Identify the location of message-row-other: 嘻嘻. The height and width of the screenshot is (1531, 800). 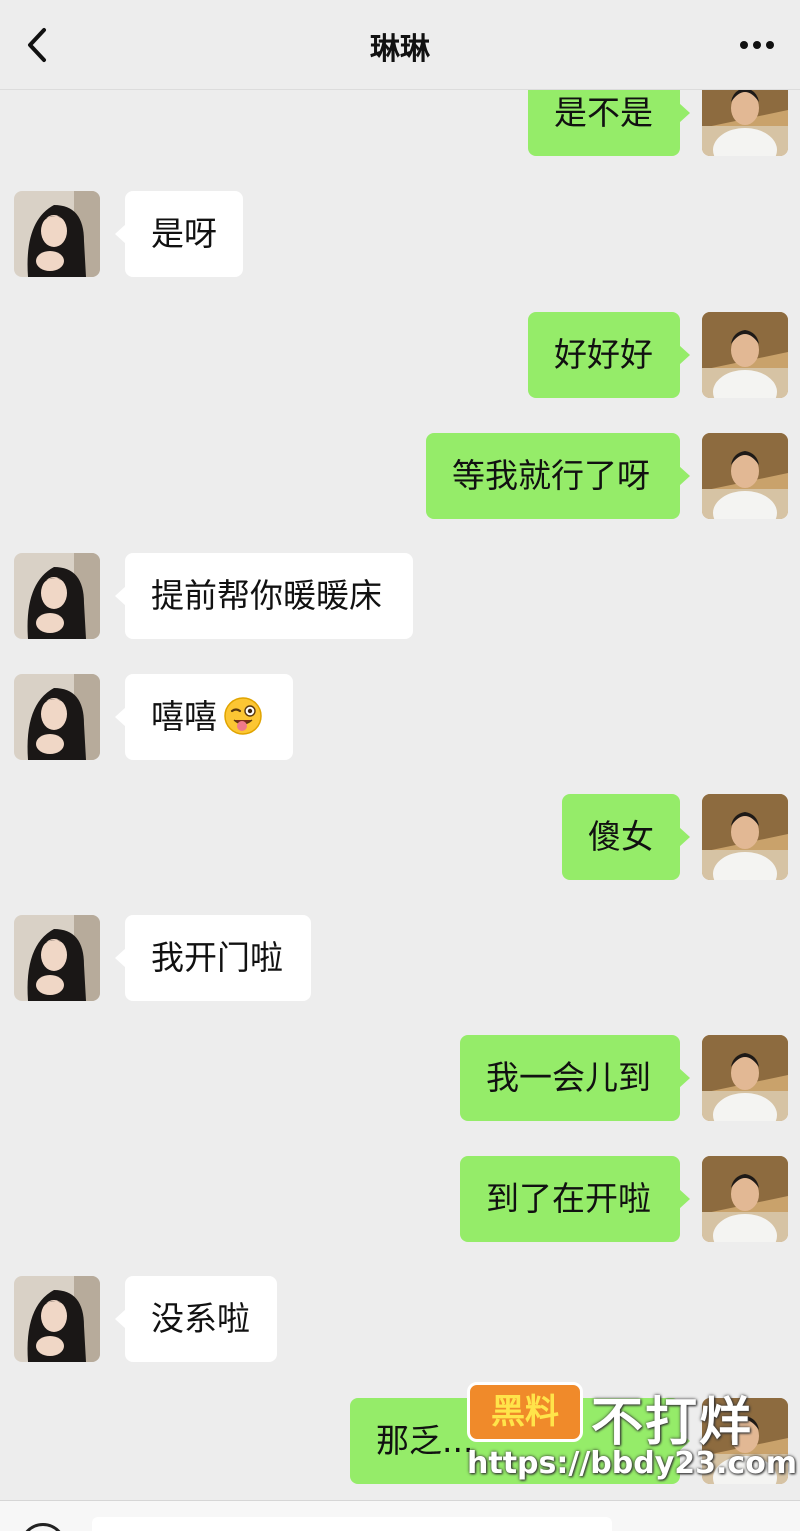
(400, 717).